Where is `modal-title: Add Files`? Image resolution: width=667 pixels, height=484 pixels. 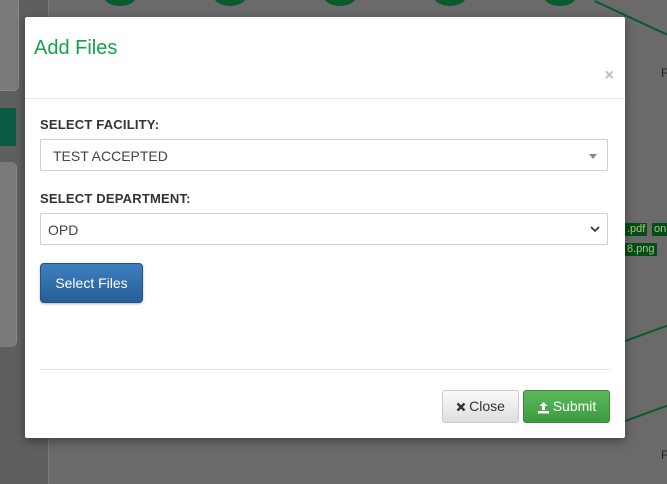 modal-title: Add Files is located at coordinates (76, 48).